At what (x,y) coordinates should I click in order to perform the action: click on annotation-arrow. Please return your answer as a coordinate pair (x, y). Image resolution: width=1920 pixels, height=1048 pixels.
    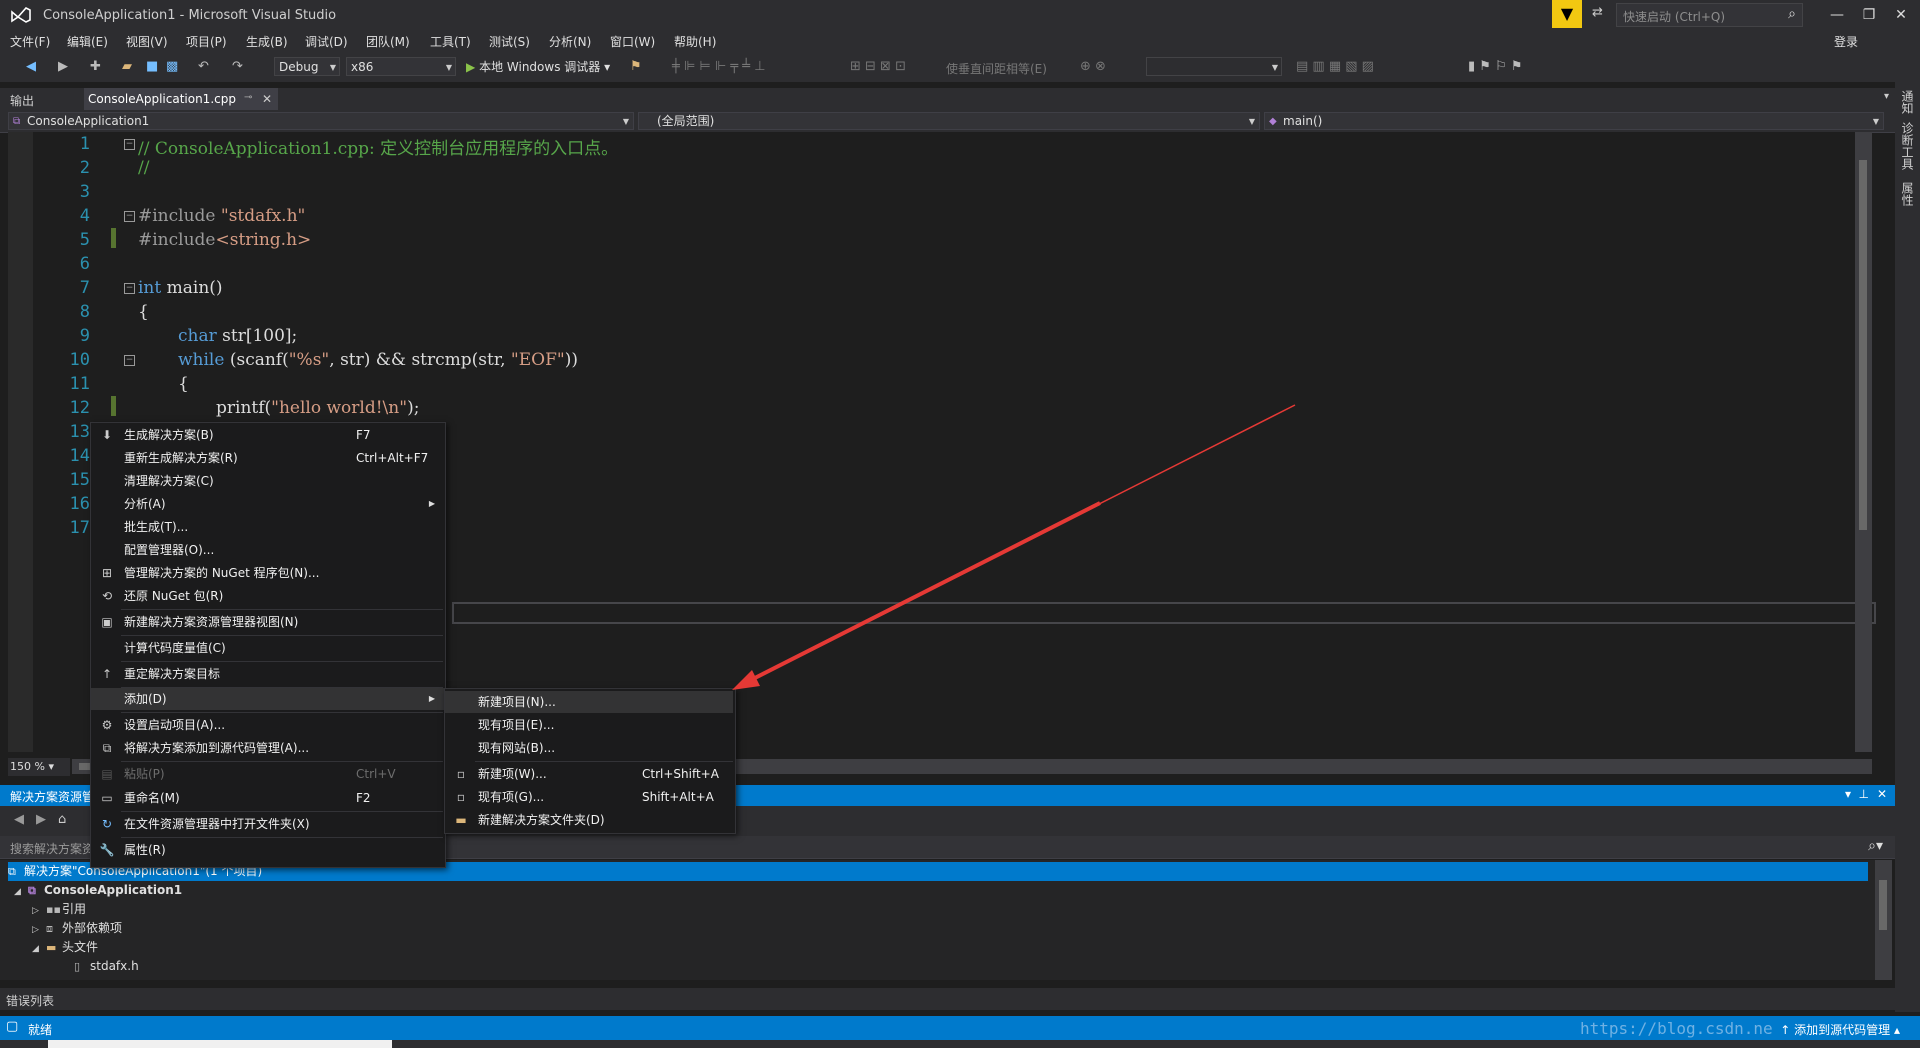
    Looking at the image, I should click on (1014, 547).